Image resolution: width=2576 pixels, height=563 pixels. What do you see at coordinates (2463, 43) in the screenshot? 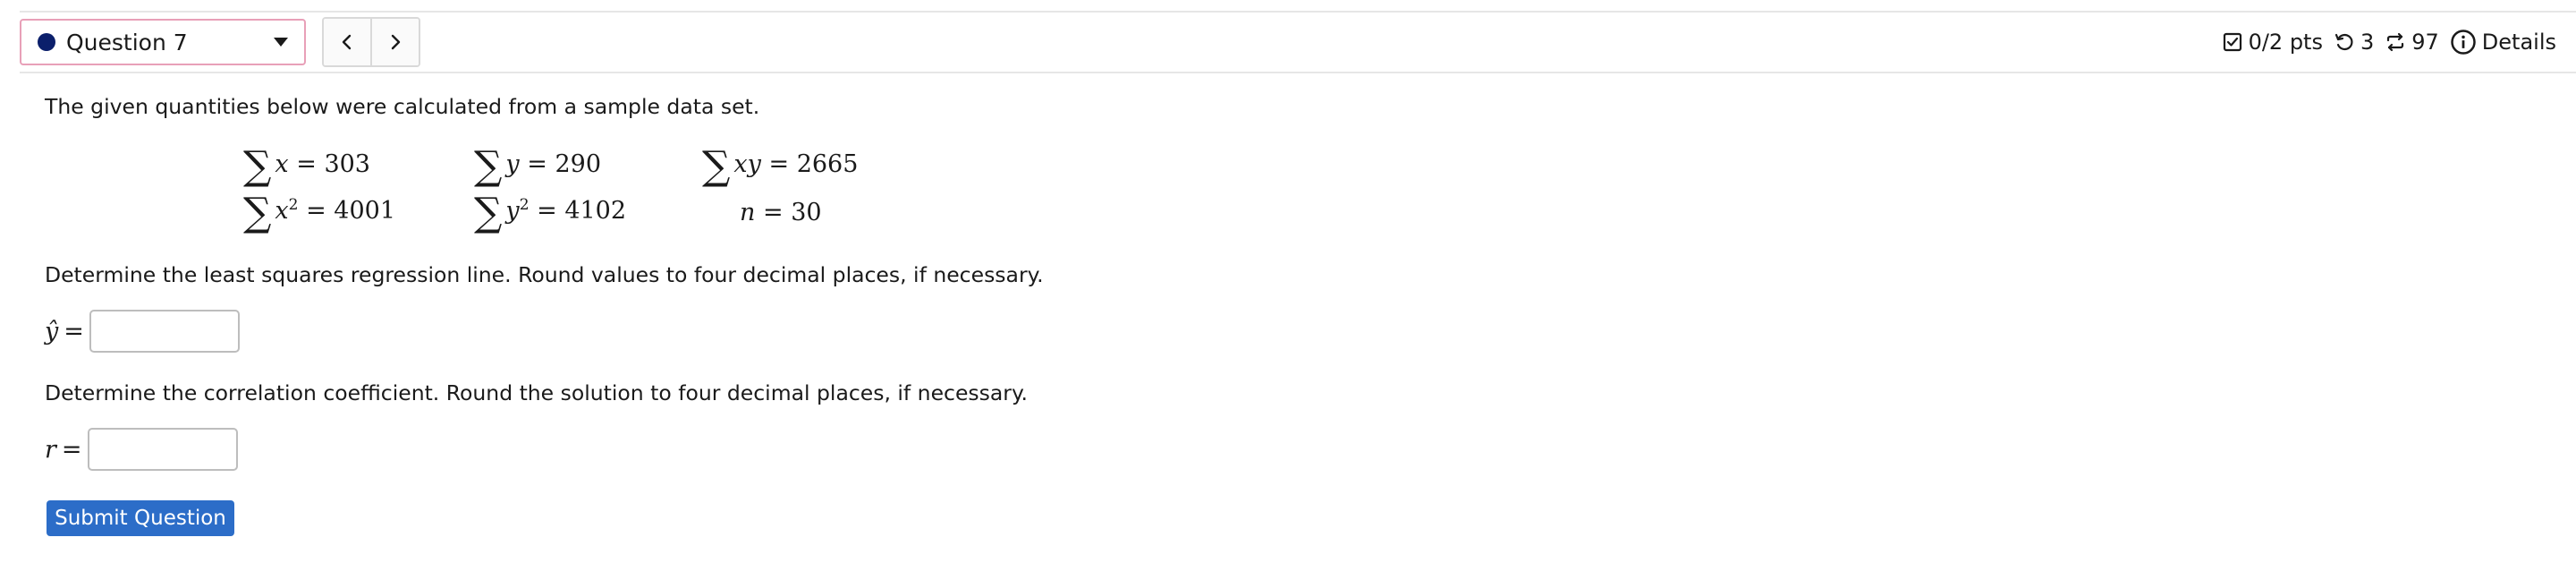
I see `info-icon` at bounding box center [2463, 43].